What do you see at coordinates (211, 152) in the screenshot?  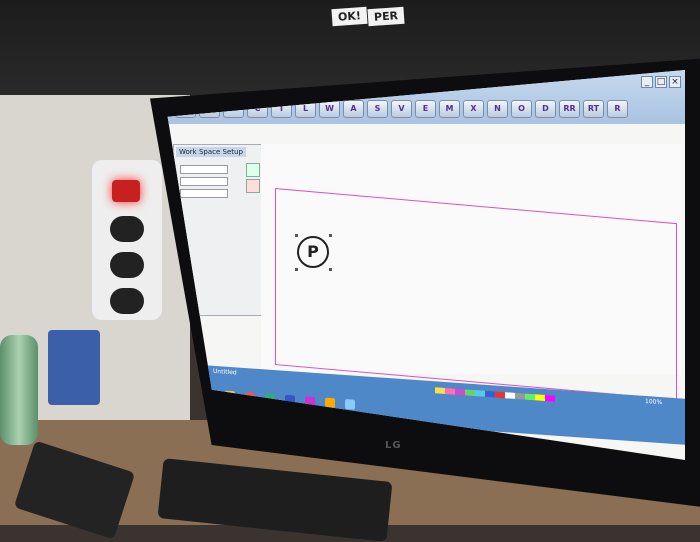 I see `panel-title: Work Space Setup` at bounding box center [211, 152].